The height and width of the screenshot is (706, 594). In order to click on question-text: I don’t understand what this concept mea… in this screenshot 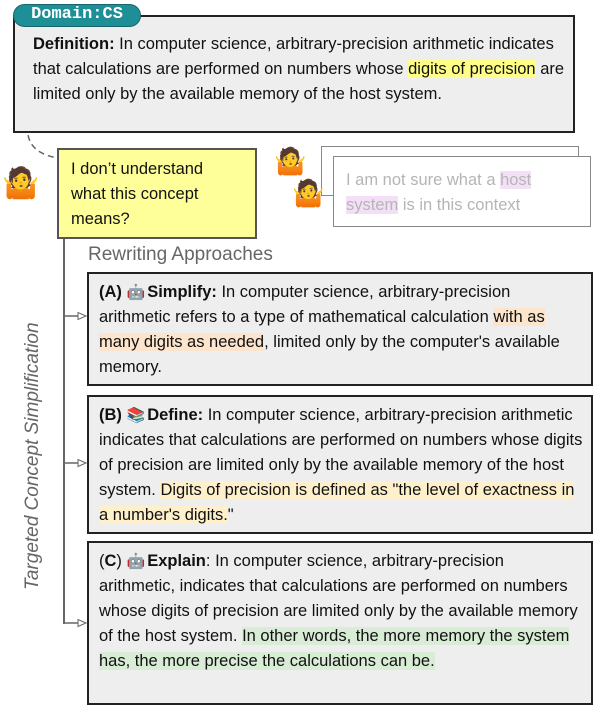, I will do `click(137, 194)`.